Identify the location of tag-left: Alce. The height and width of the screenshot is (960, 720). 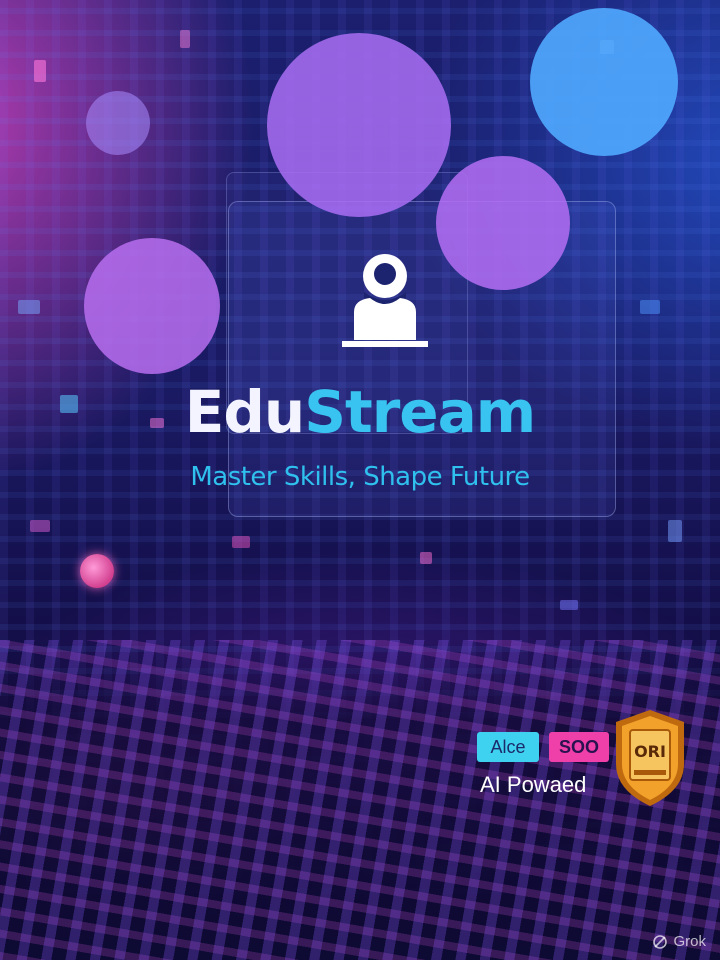
(508, 747).